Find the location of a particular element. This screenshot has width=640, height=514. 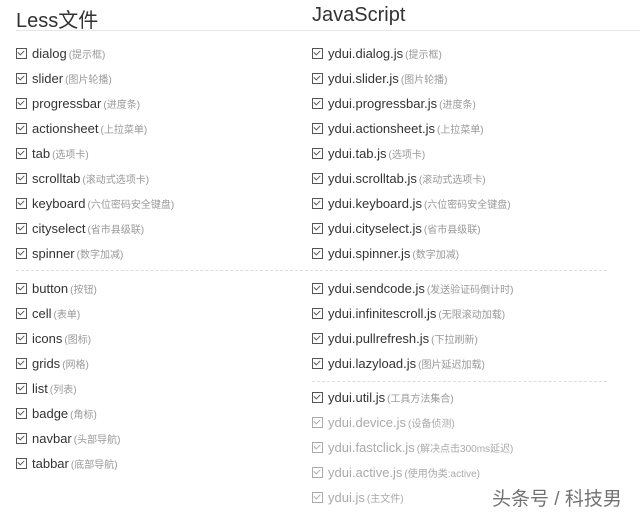

checkbox-item: ydui.cityselect.js (省市县级联) is located at coordinates (396, 228).